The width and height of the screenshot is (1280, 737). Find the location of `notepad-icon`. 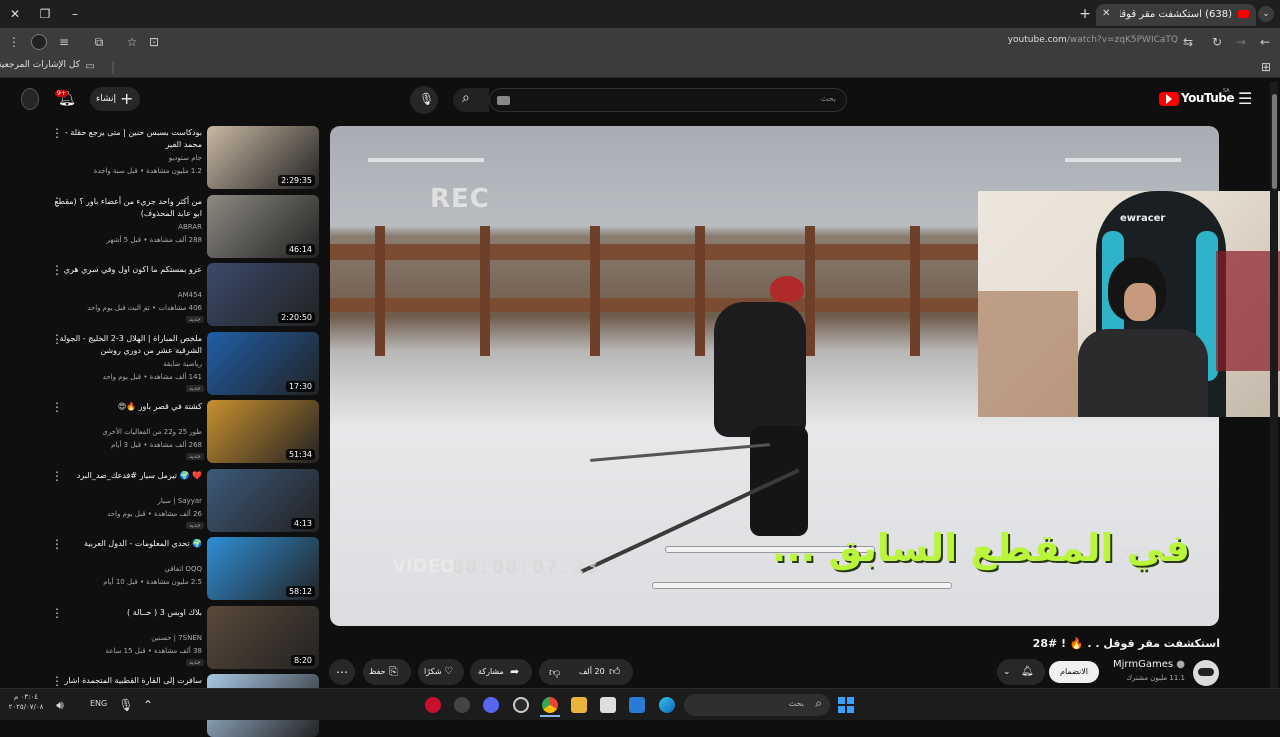

notepad-icon is located at coordinates (608, 705).